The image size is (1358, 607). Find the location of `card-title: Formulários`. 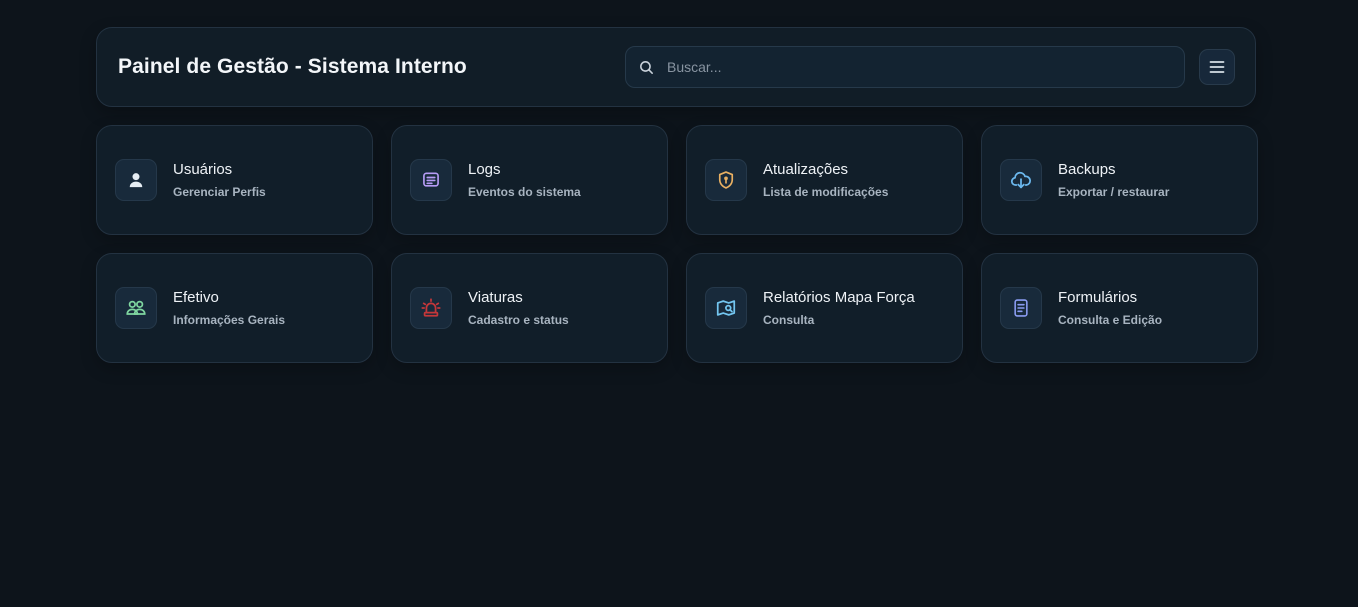

card-title: Formulários is located at coordinates (1098, 297).